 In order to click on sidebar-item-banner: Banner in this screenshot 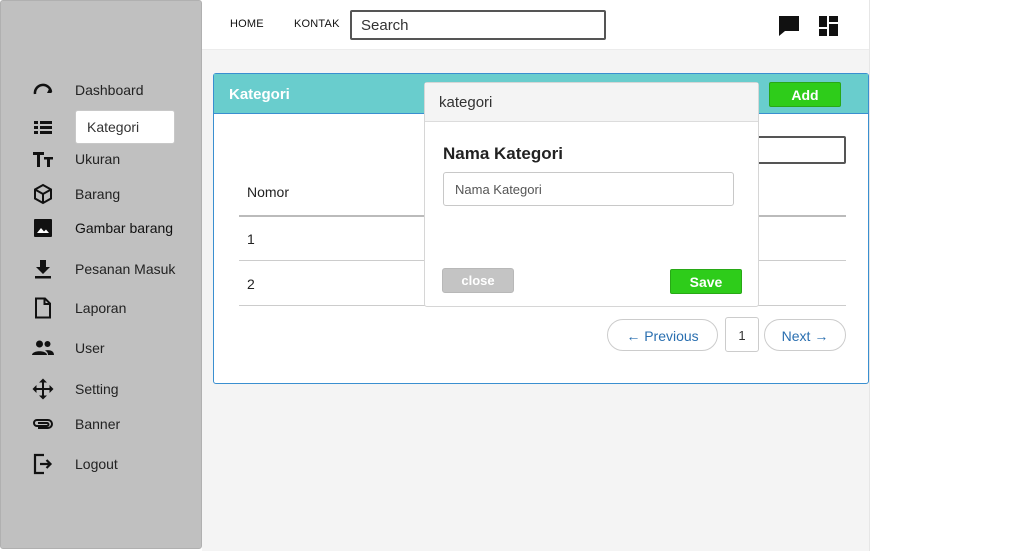, I will do `click(102, 424)`.